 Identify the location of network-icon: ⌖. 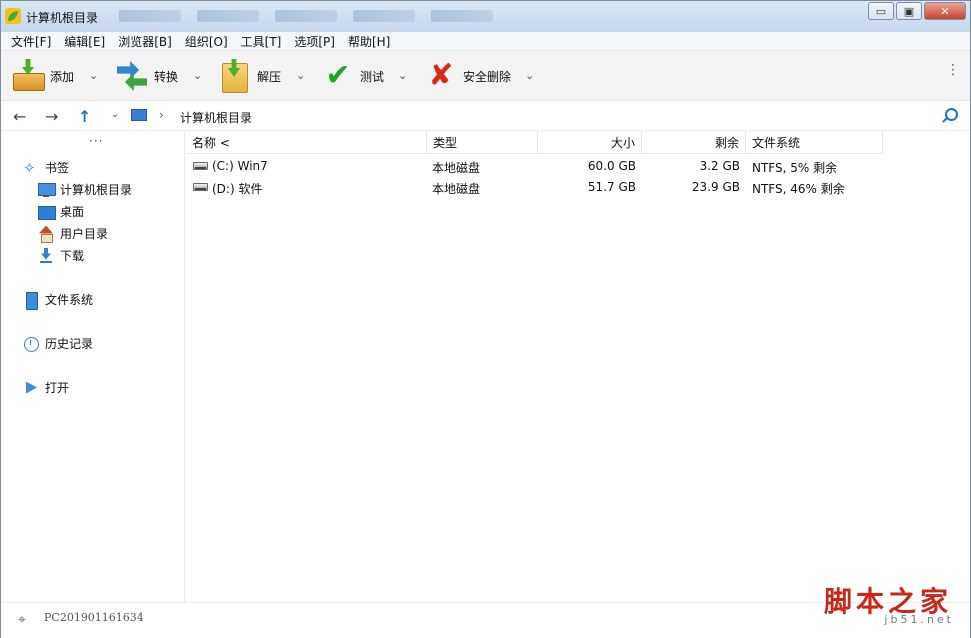
(22, 620).